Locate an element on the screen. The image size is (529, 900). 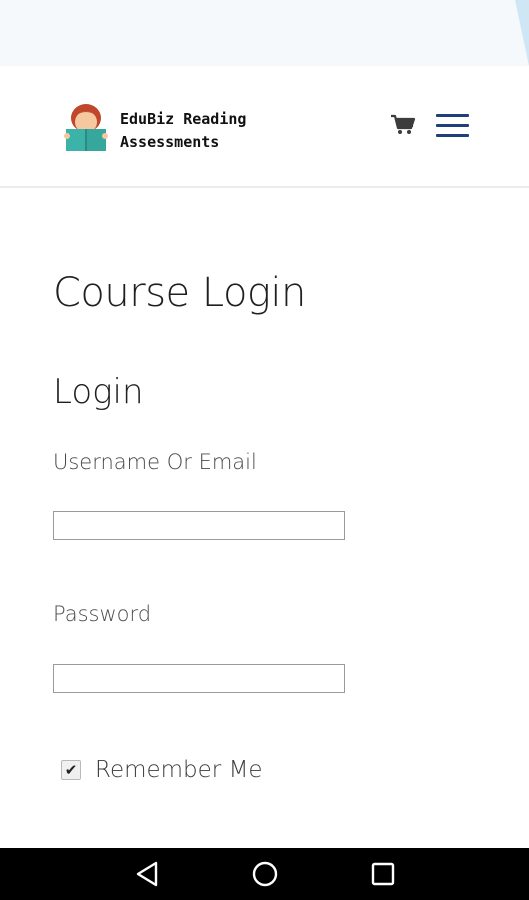
brand-line-1: EduBiz Reading is located at coordinates (183, 119).